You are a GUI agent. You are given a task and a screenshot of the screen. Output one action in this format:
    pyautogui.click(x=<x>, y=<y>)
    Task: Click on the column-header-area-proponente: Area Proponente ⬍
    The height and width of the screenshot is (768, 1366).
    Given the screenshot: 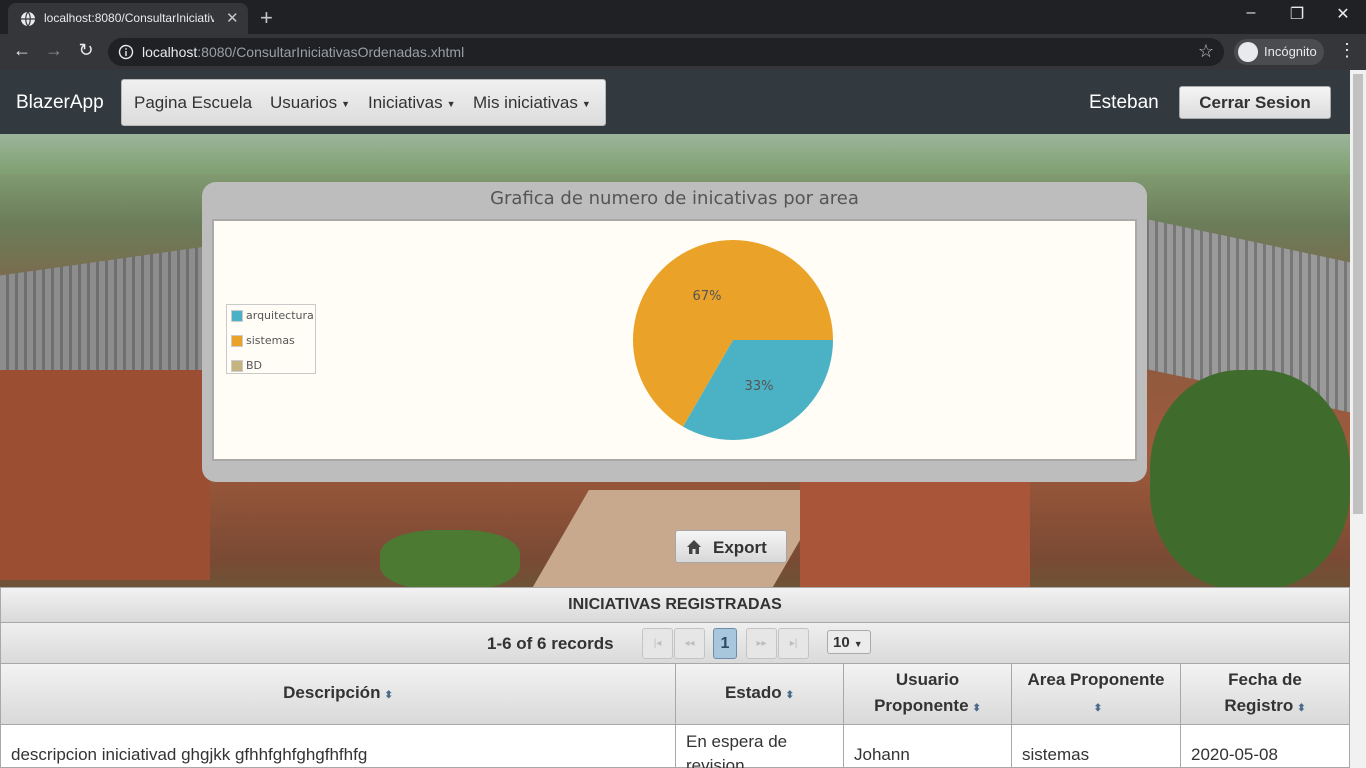 What is the action you would take?
    pyautogui.click(x=1096, y=694)
    